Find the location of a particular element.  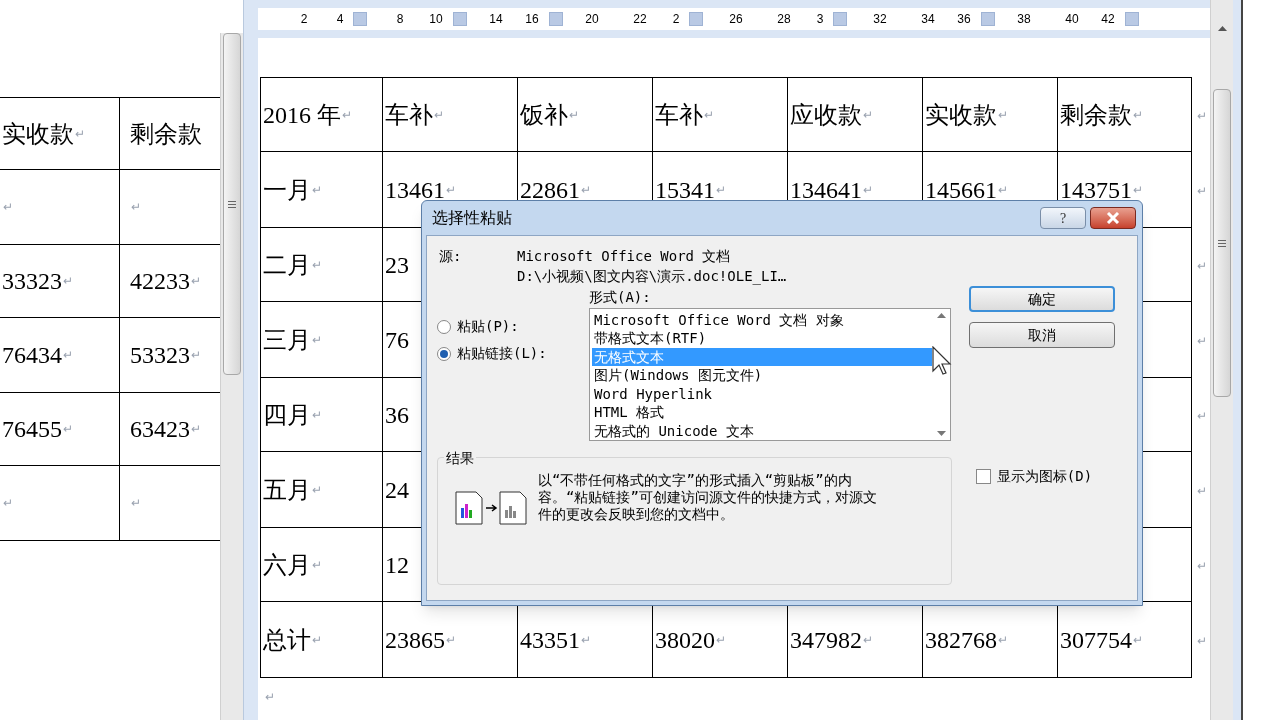

dialog-title: 选择性粘贴 is located at coordinates (472, 218).